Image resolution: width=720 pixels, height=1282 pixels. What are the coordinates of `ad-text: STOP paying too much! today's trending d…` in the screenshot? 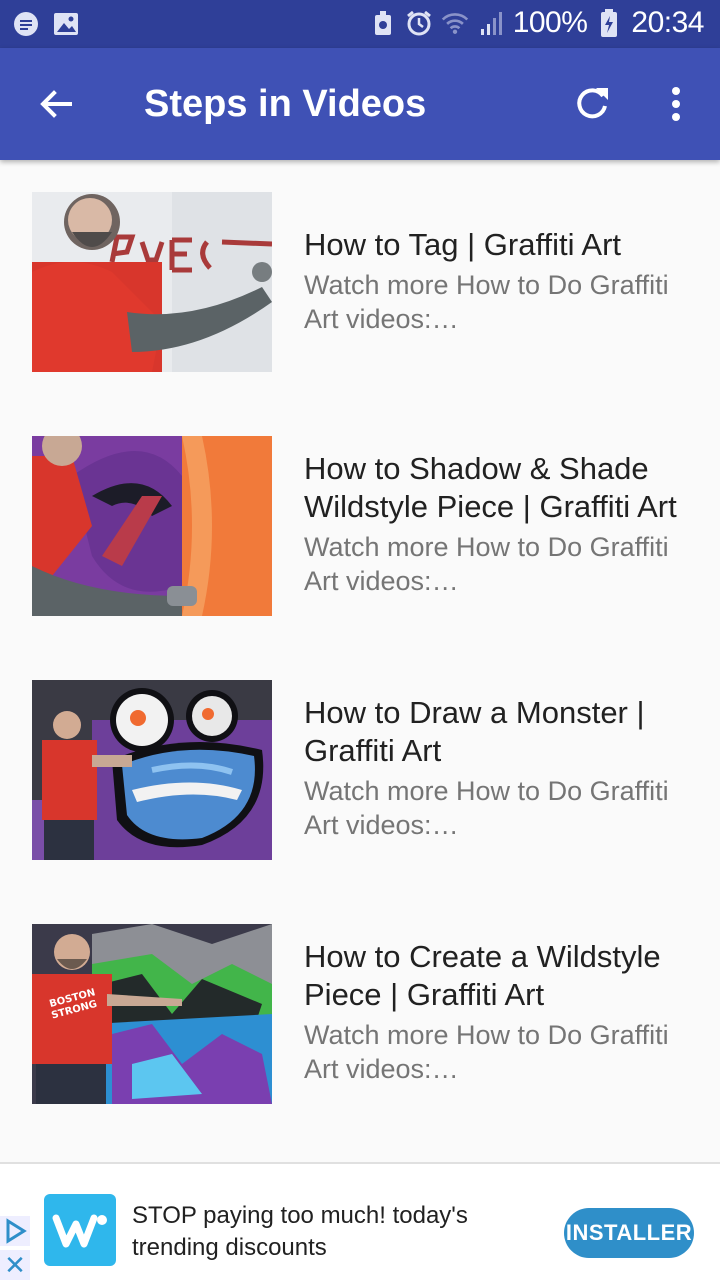 It's located at (300, 1231).